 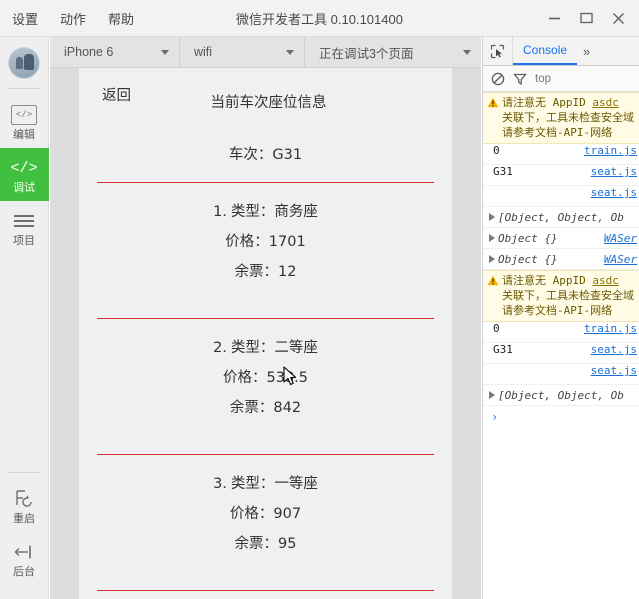 I want to click on sidebar-item-debug: </> 调试, so click(x=24, y=174).